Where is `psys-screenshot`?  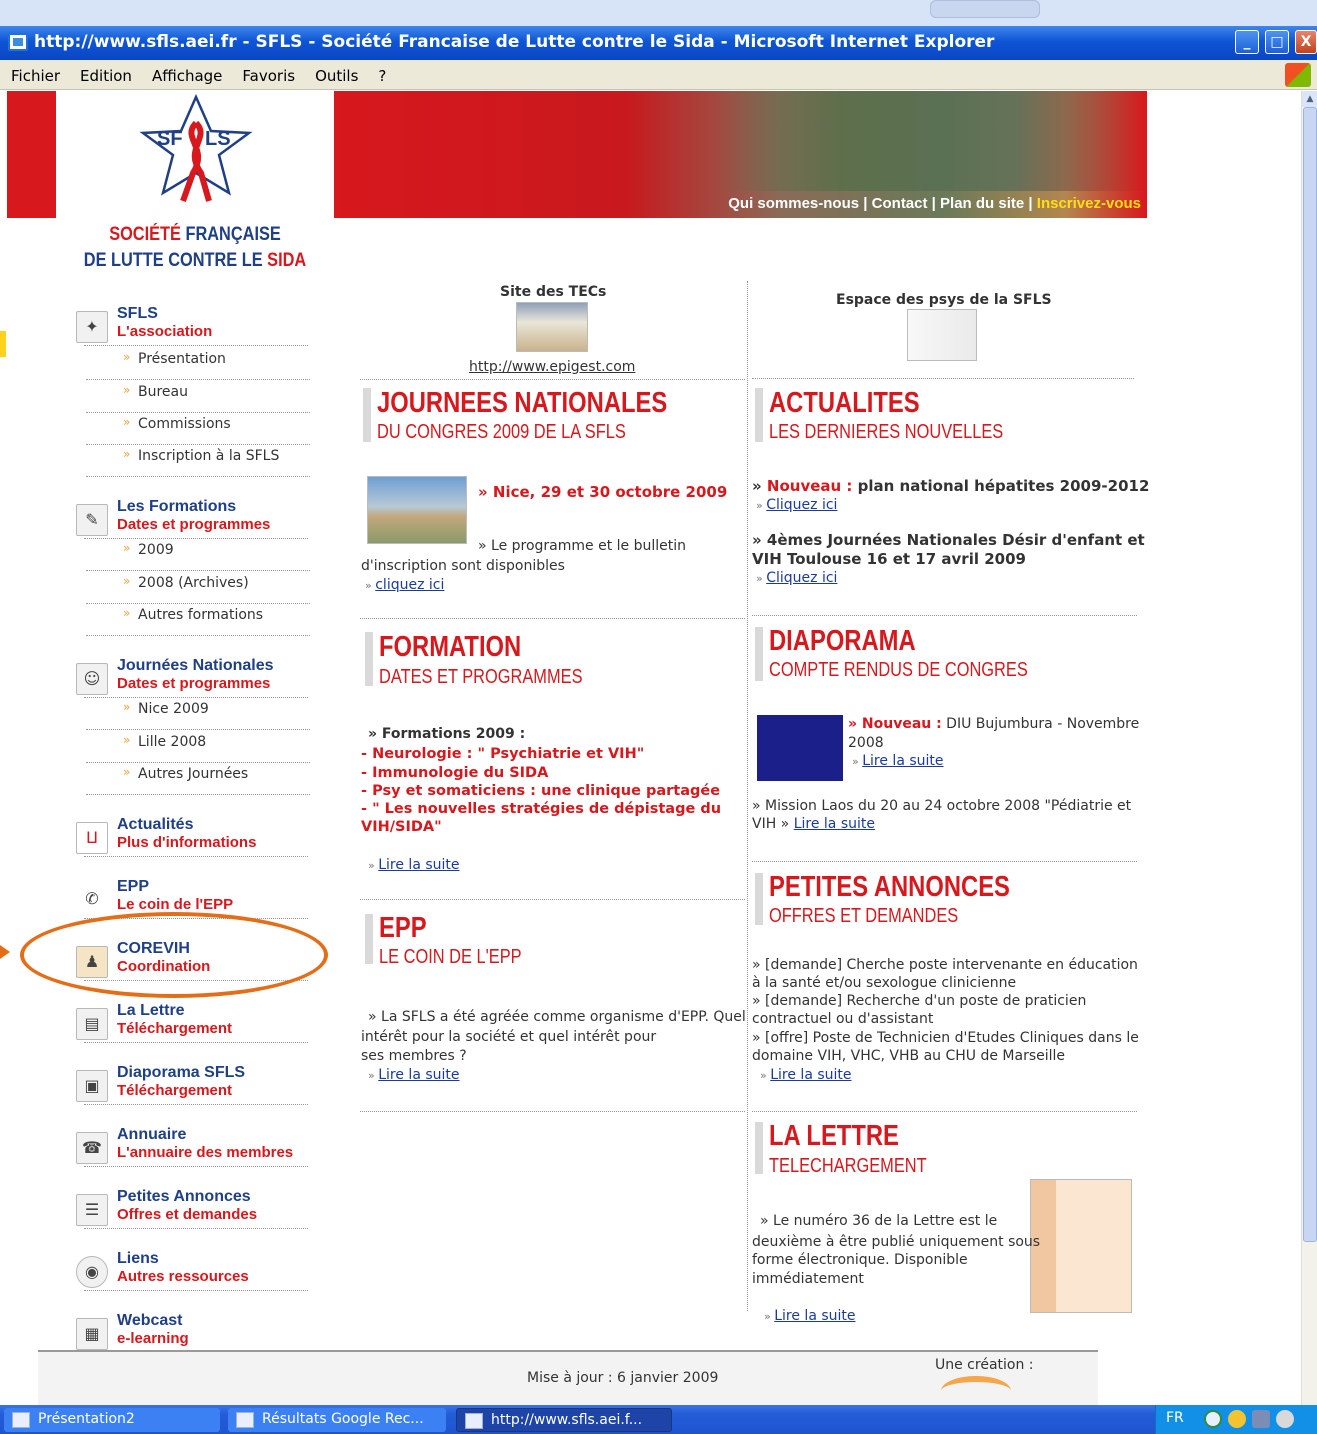
psys-screenshot is located at coordinates (942, 335).